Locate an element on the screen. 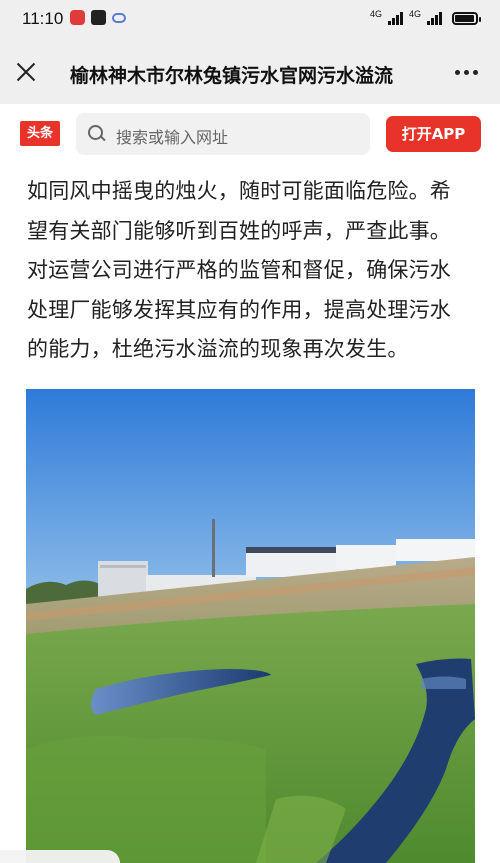 The image size is (500, 863). title-bar: 榆林神木市尔林兔镇污水官网污水溢流 is located at coordinates (250, 73).